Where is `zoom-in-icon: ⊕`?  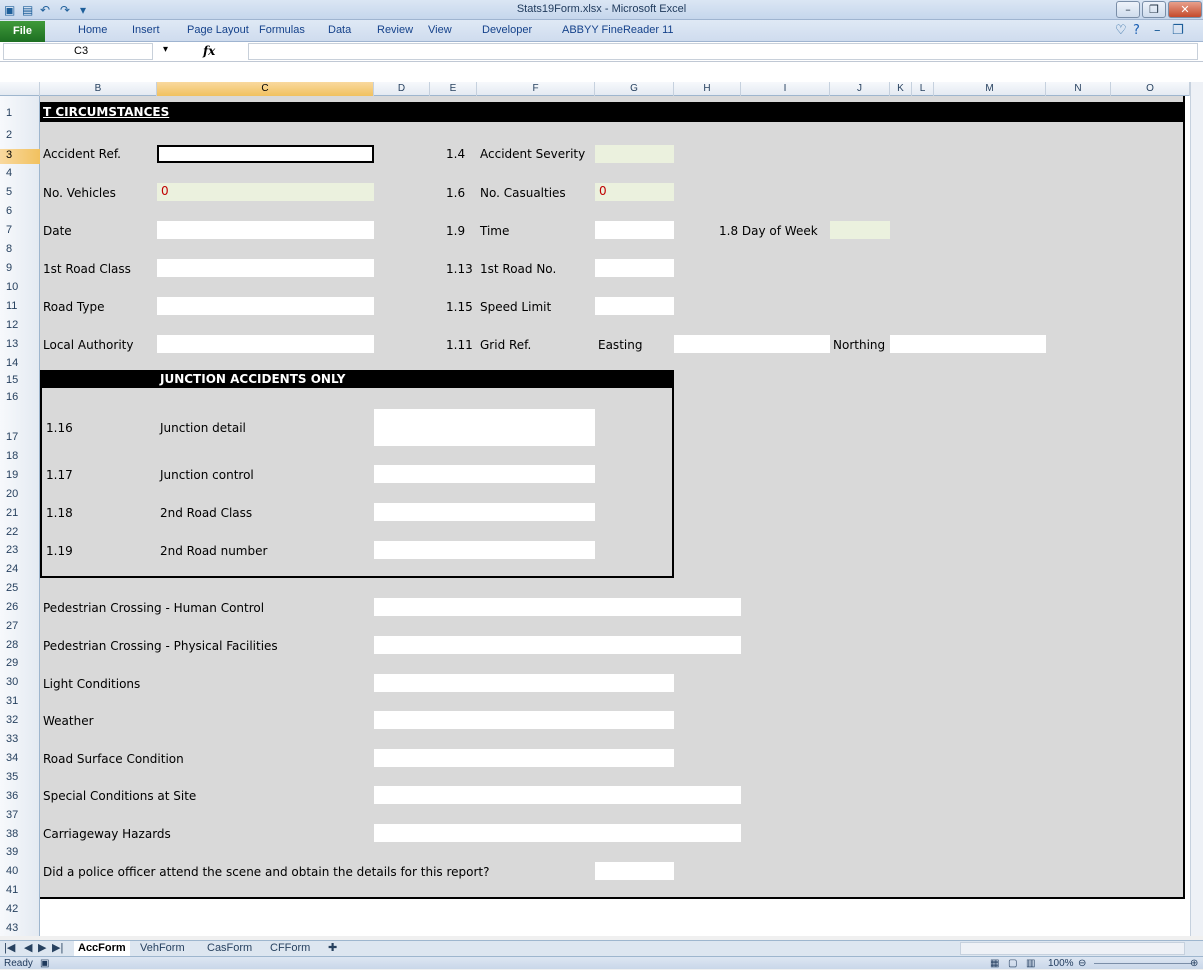 zoom-in-icon: ⊕ is located at coordinates (1194, 963).